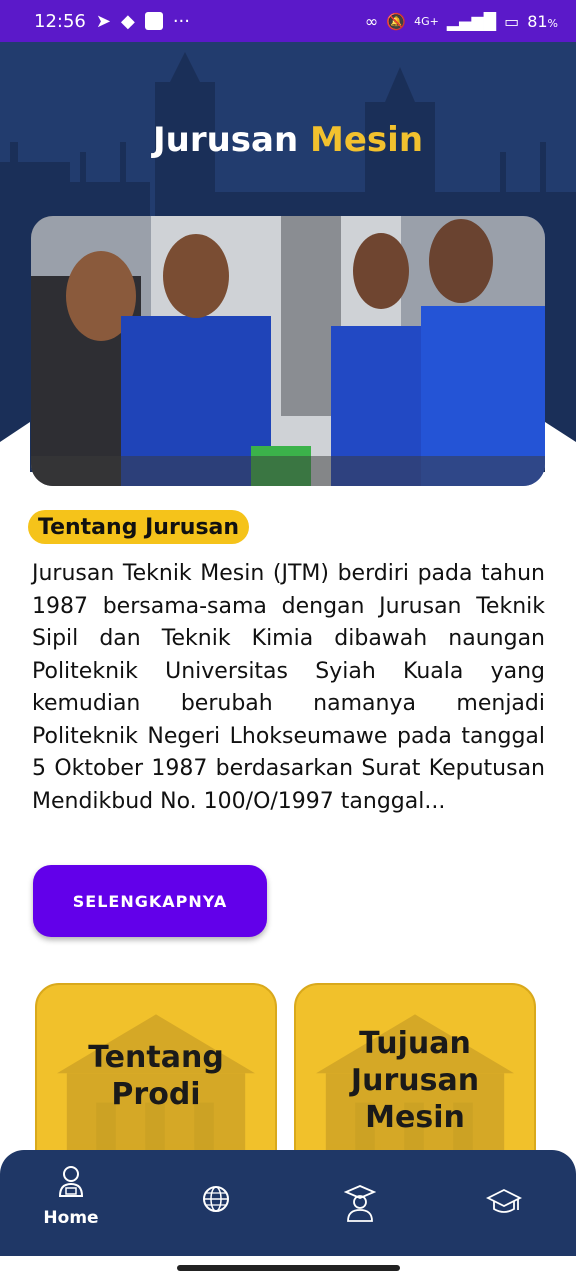 Image resolution: width=576 pixels, height=1280 pixels. I want to click on read-more-button: SELENGKAPNYA, so click(150, 901).